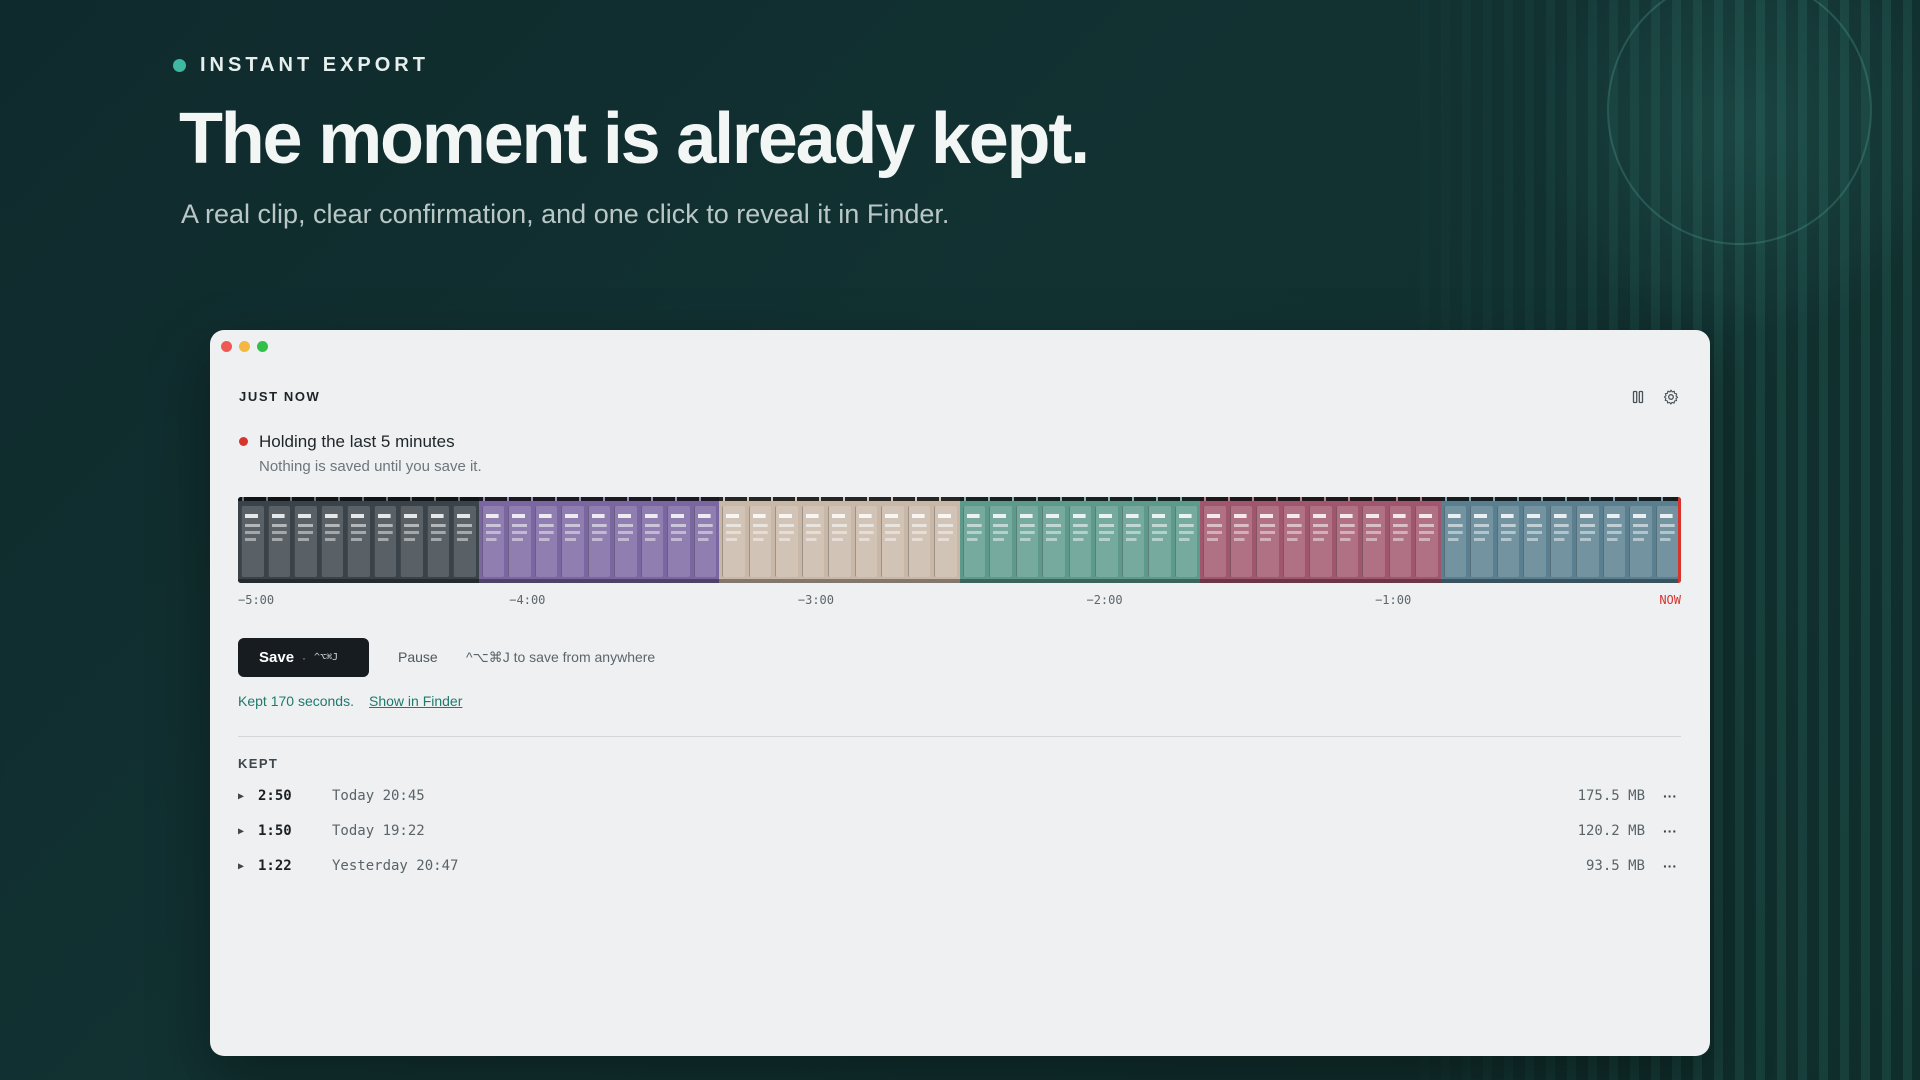  I want to click on gear-icon, so click(1670, 396).